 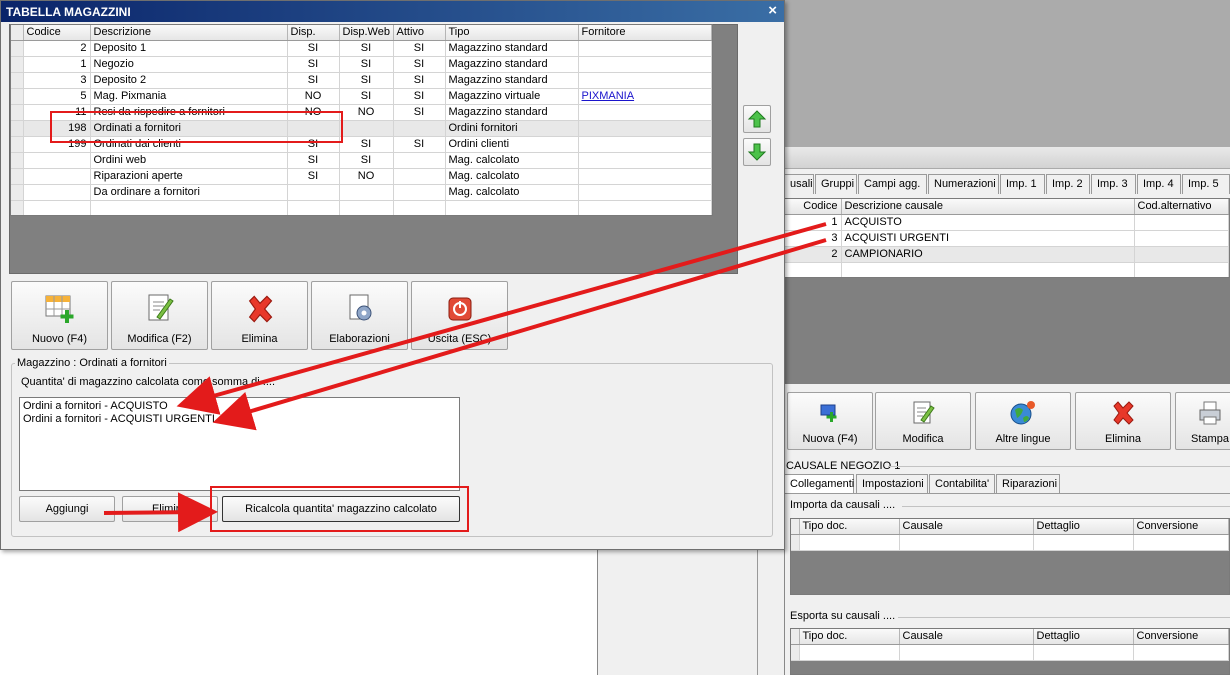 What do you see at coordinates (313, 33) in the screenshot?
I see `column-header: Disp.` at bounding box center [313, 33].